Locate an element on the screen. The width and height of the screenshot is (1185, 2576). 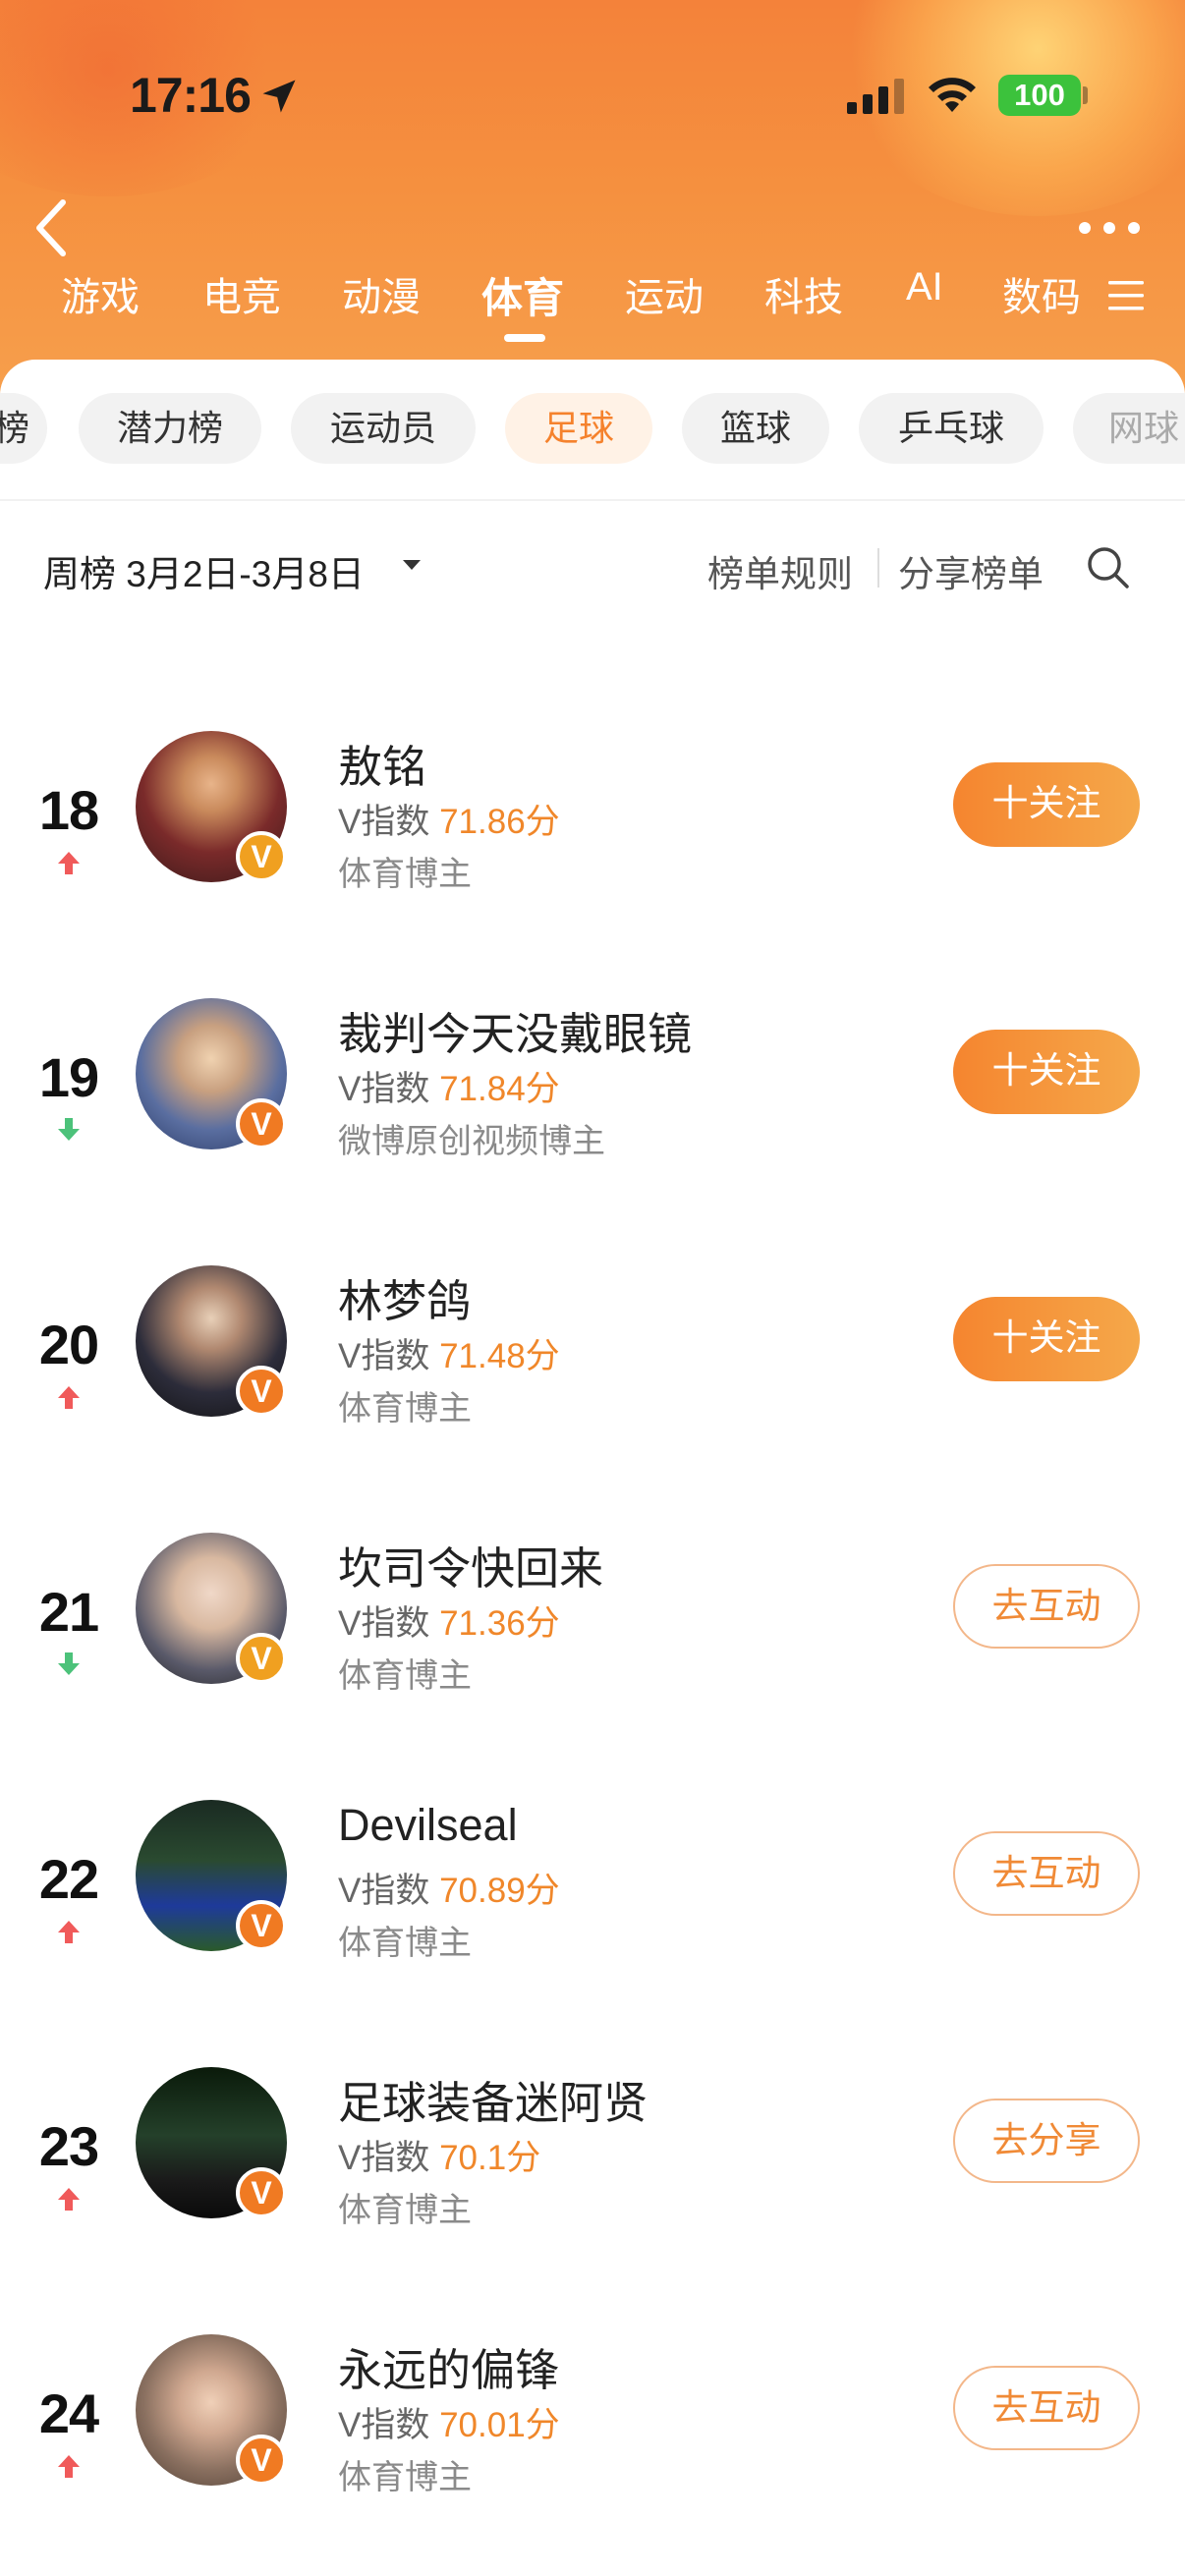
v-index: V指数 70.1分 is located at coordinates (440, 2158).